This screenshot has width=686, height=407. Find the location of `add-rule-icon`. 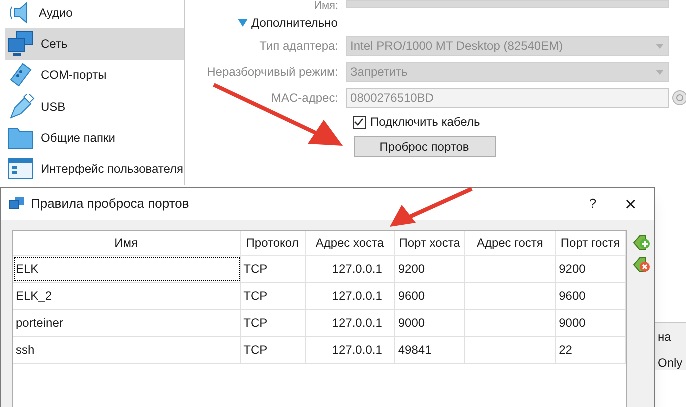

add-rule-icon is located at coordinates (642, 243).